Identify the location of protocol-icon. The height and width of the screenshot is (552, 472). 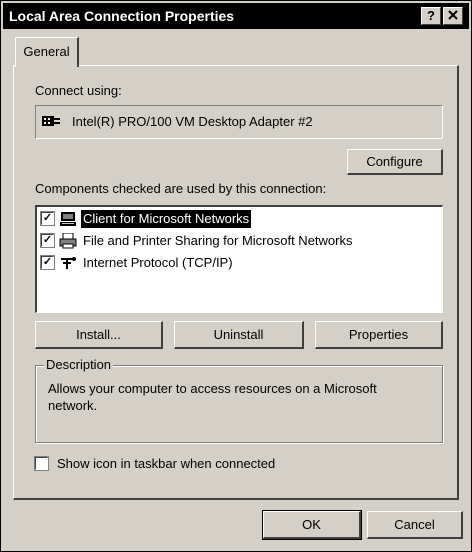
(68, 263).